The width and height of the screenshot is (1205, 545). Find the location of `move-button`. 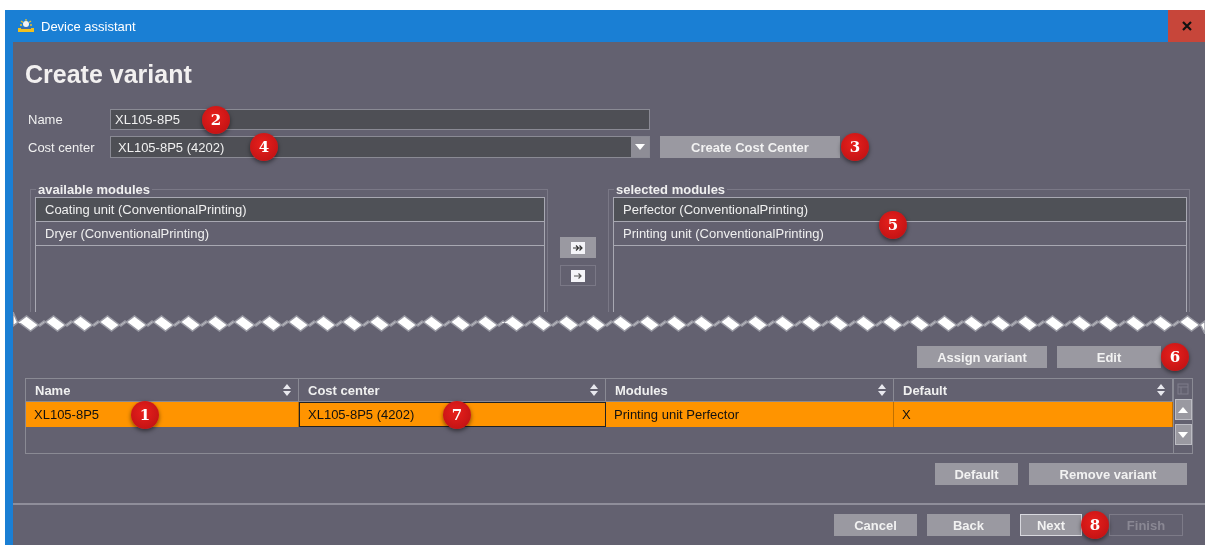

move-button is located at coordinates (578, 275).